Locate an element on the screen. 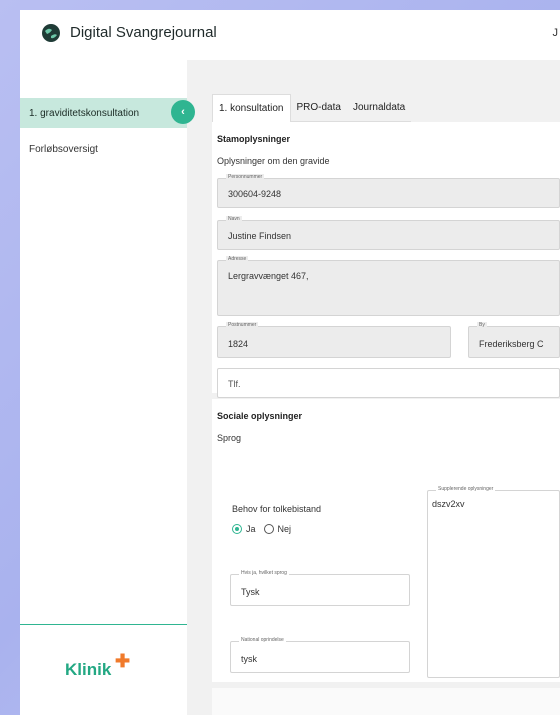 The width and height of the screenshot is (560, 715). section-subtitle: Oplysninger om den gravide is located at coordinates (273, 161).